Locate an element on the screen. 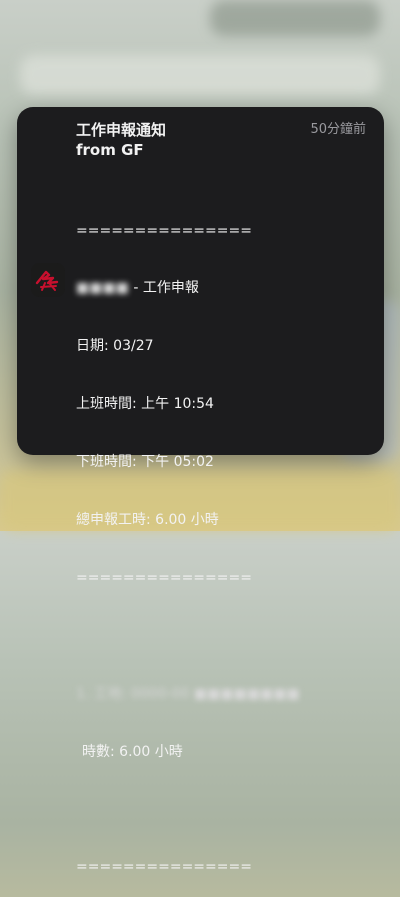  calligraphy-icon is located at coordinates (47, 280).